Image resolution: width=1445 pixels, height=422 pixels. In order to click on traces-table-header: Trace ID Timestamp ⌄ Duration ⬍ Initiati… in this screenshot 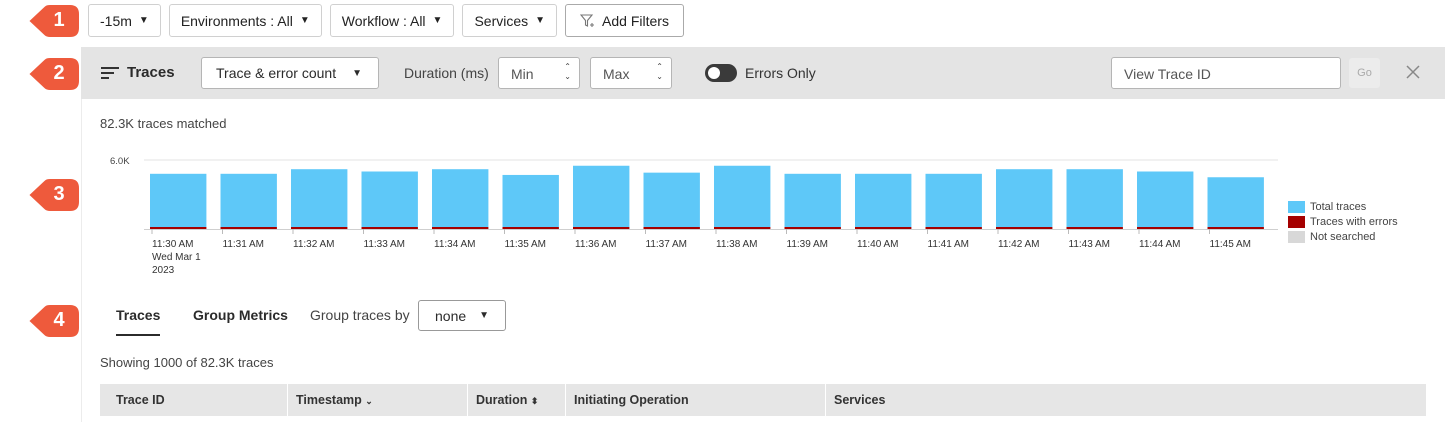, I will do `click(763, 400)`.